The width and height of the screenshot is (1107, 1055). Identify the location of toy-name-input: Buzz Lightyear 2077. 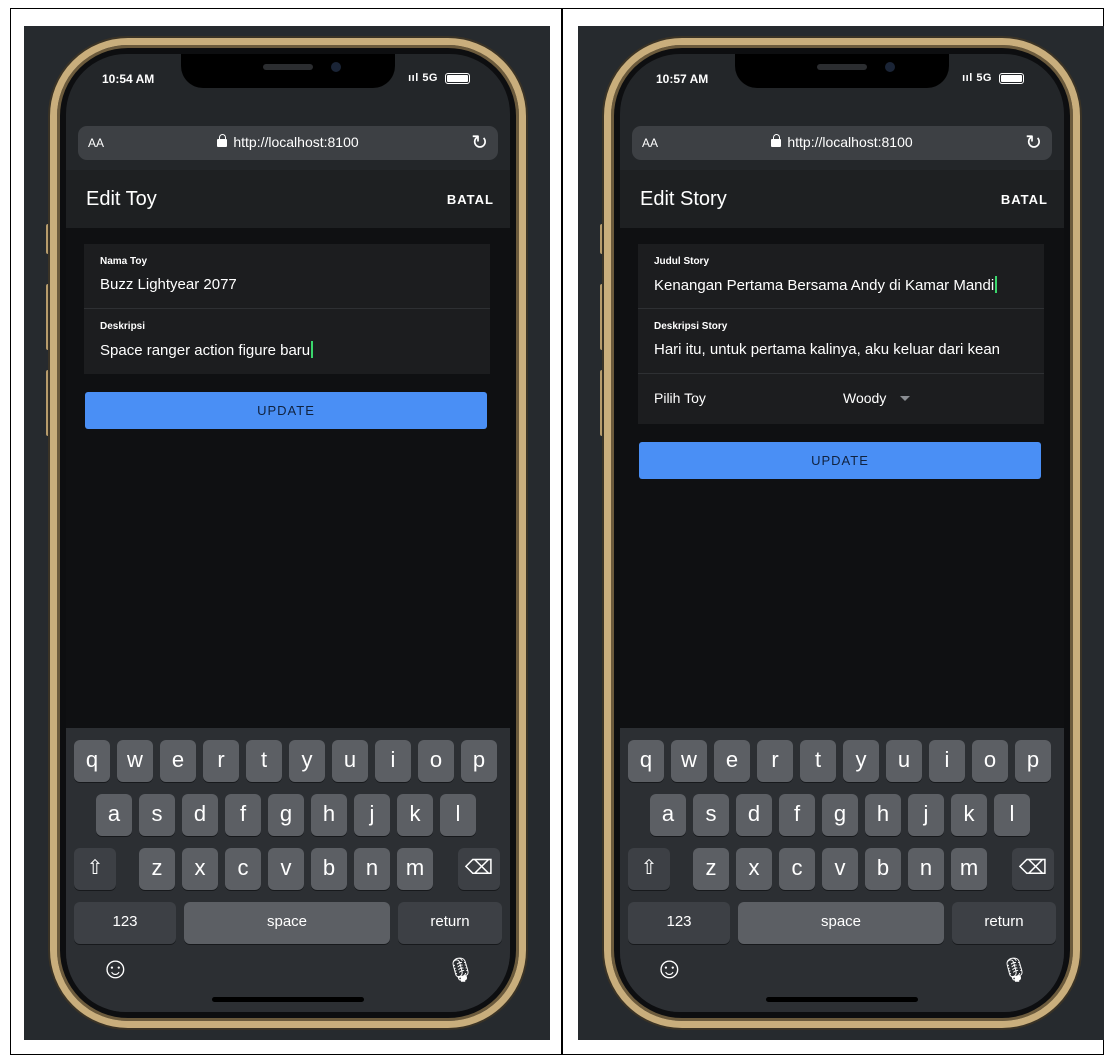
(290, 284).